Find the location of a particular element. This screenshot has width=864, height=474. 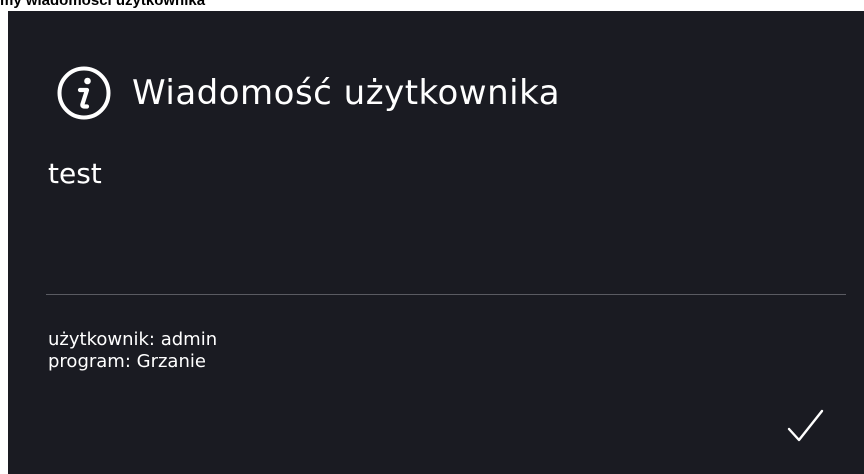

program-label: program: Grzanie is located at coordinates (127, 361).